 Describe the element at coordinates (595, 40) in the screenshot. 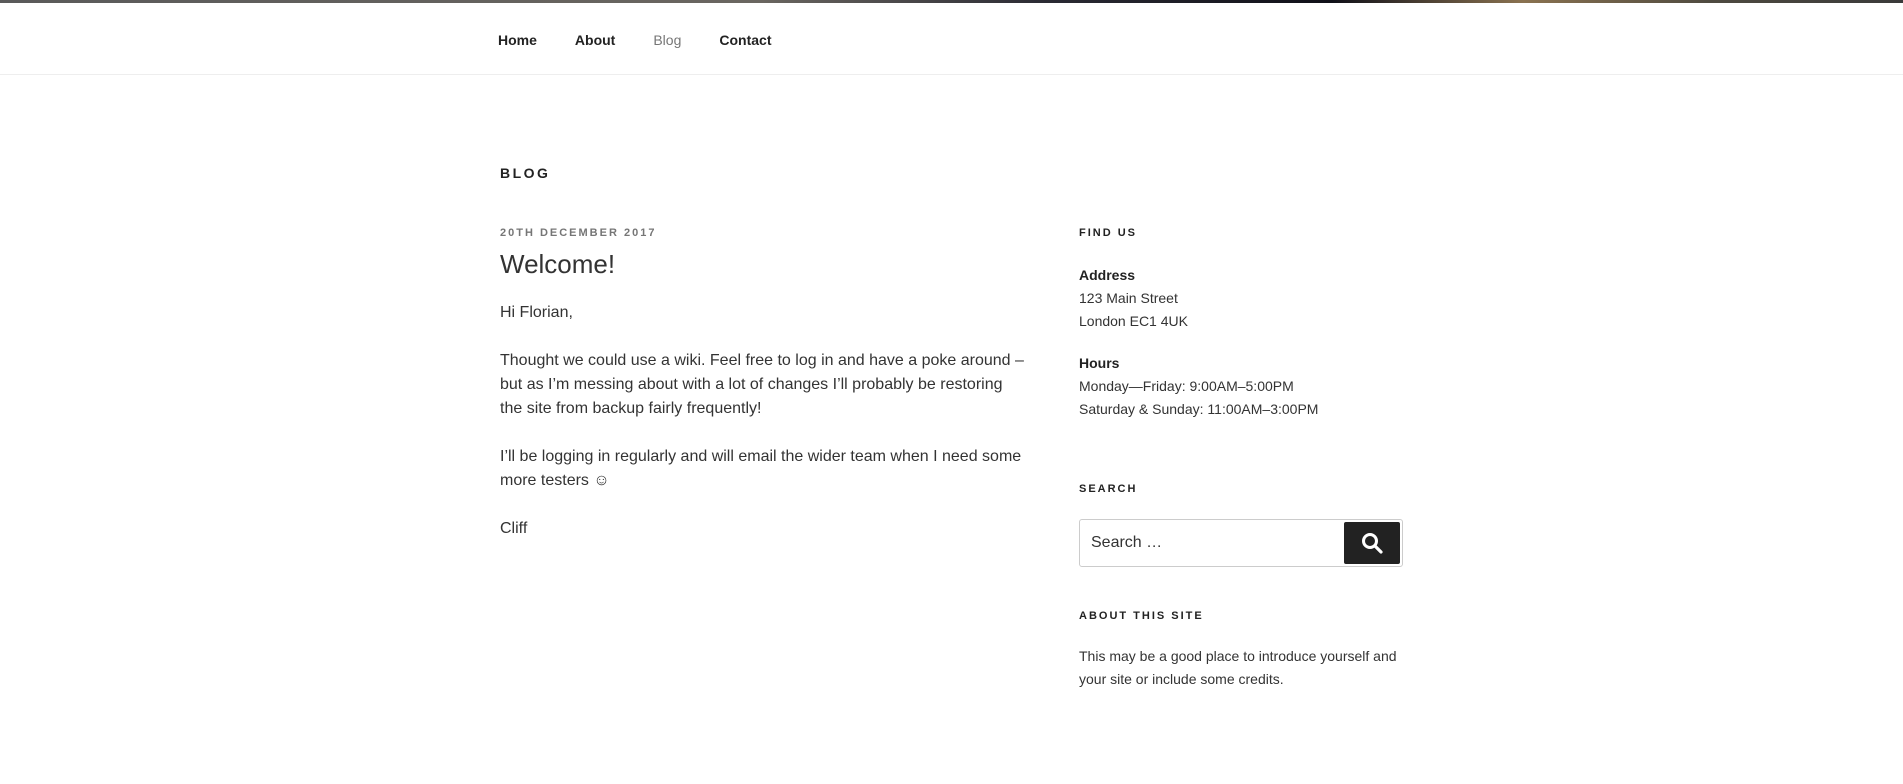

I see `nav-link-about: About` at that location.